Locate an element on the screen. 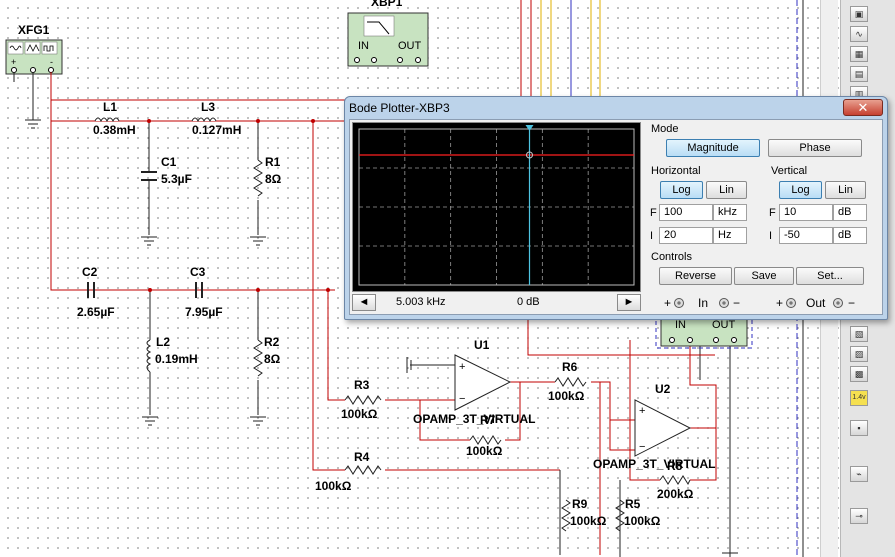 This screenshot has width=895, height=557. h-final-value-field: 100 is located at coordinates (686, 212).